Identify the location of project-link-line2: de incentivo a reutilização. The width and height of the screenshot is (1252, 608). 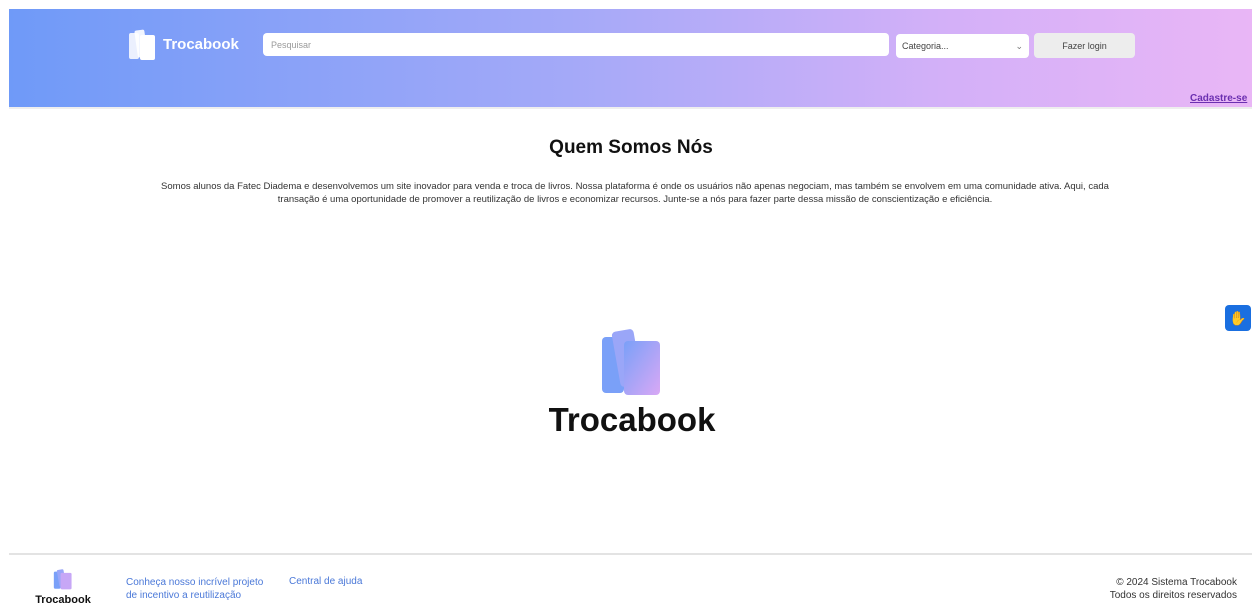
(184, 595).